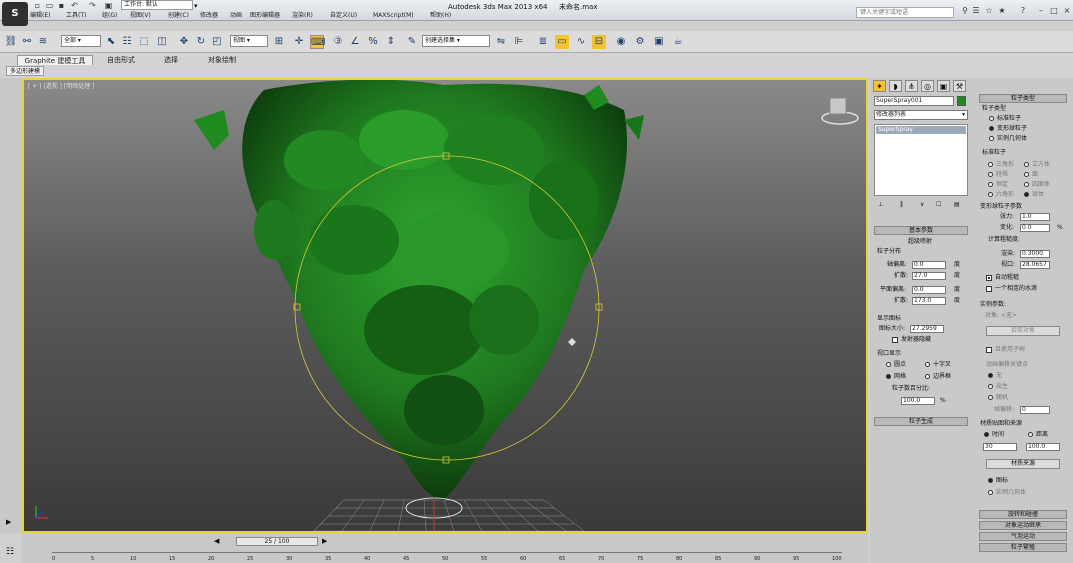 The height and width of the screenshot is (563, 1073). Describe the element at coordinates (989, 11) in the screenshot. I see `communication-icon: ☆` at that location.